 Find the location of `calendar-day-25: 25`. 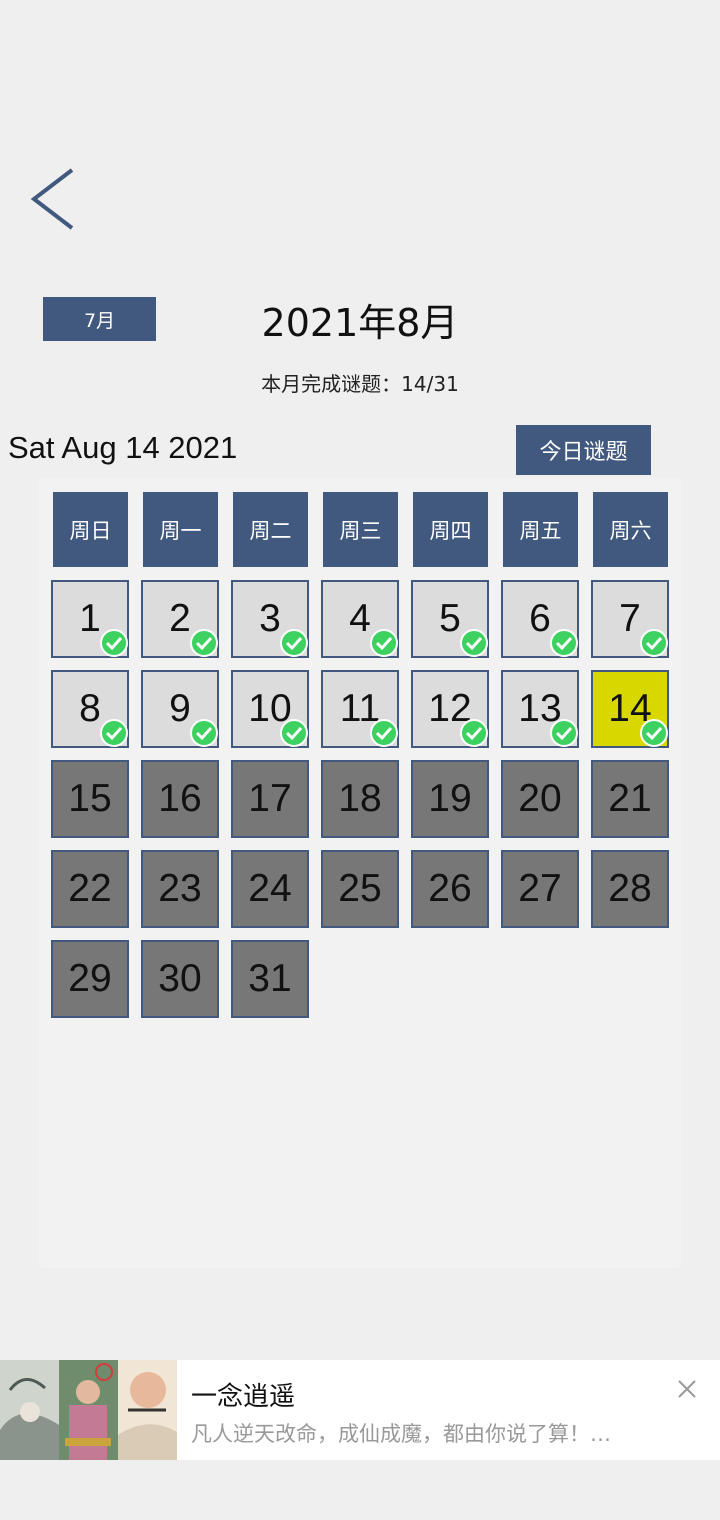

calendar-day-25: 25 is located at coordinates (360, 889).